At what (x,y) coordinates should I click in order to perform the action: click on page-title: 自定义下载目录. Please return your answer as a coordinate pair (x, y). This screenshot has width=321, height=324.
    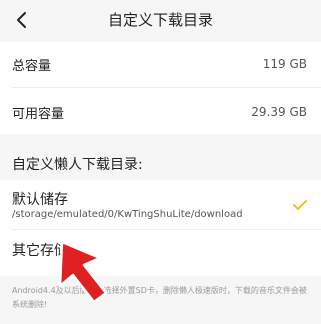
    Looking at the image, I should click on (160, 20).